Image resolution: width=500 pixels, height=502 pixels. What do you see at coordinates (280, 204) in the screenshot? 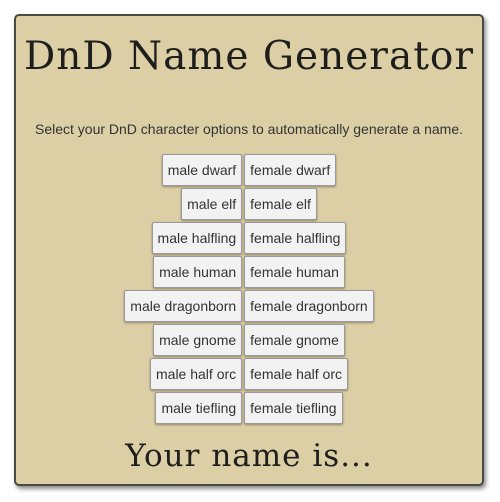
I see `female-elf-button: female elf` at bounding box center [280, 204].